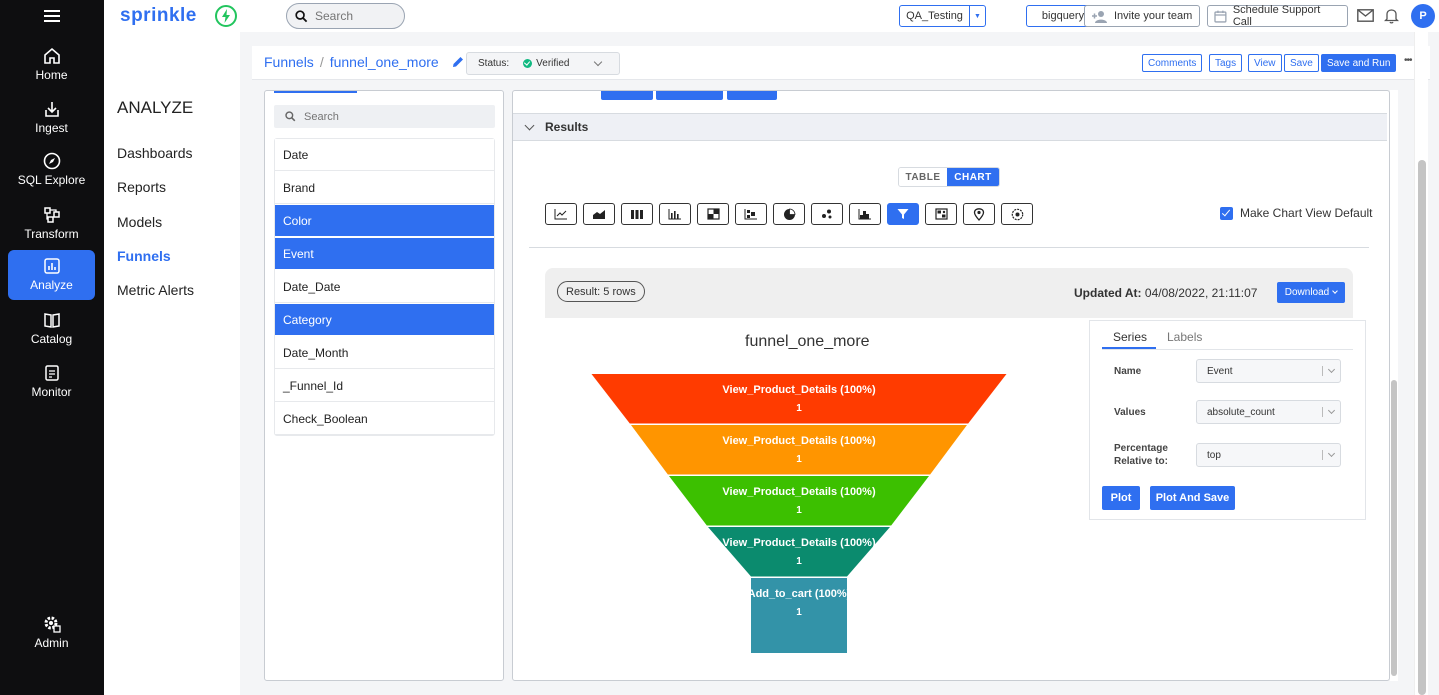 The height and width of the screenshot is (695, 1439). Describe the element at coordinates (315, 92) in the screenshot. I see `tab-underline` at that location.